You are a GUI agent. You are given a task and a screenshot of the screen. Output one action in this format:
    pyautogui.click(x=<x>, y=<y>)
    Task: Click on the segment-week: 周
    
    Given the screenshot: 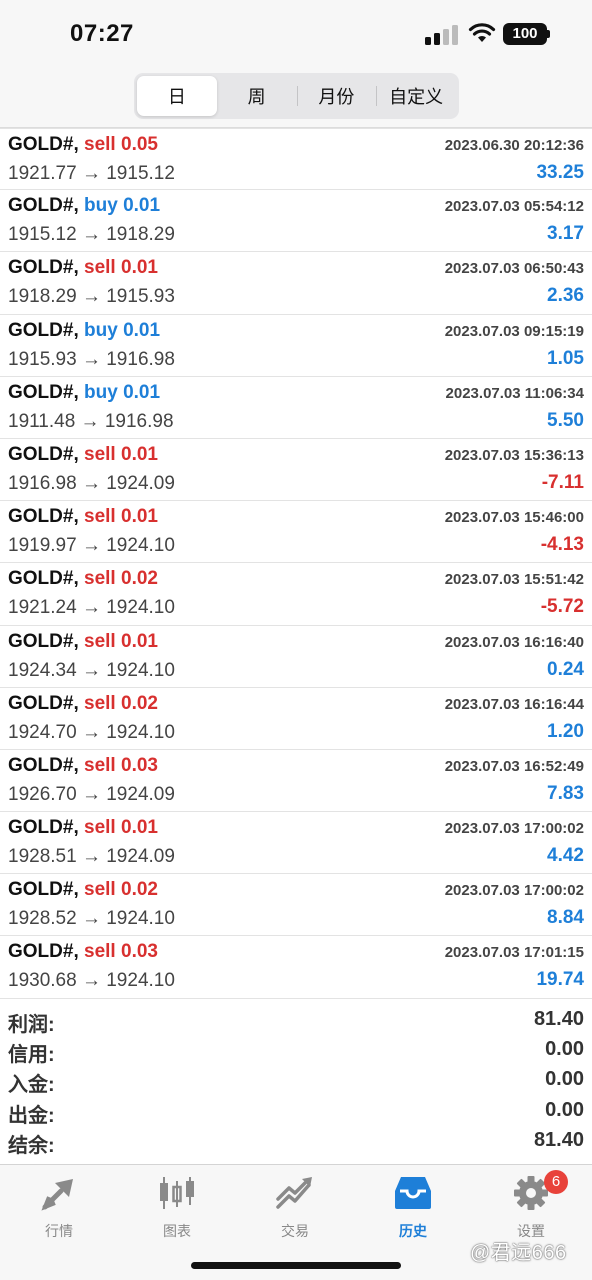 What is the action you would take?
    pyautogui.click(x=257, y=96)
    